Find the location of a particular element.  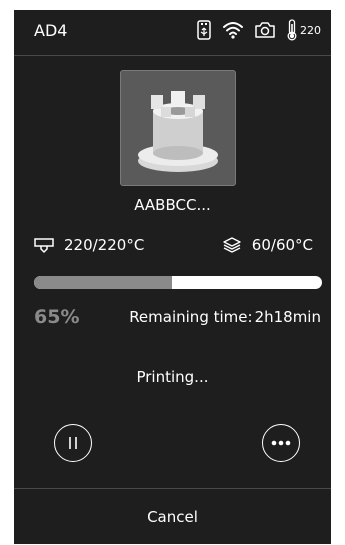

model-thumbnail is located at coordinates (178, 128).